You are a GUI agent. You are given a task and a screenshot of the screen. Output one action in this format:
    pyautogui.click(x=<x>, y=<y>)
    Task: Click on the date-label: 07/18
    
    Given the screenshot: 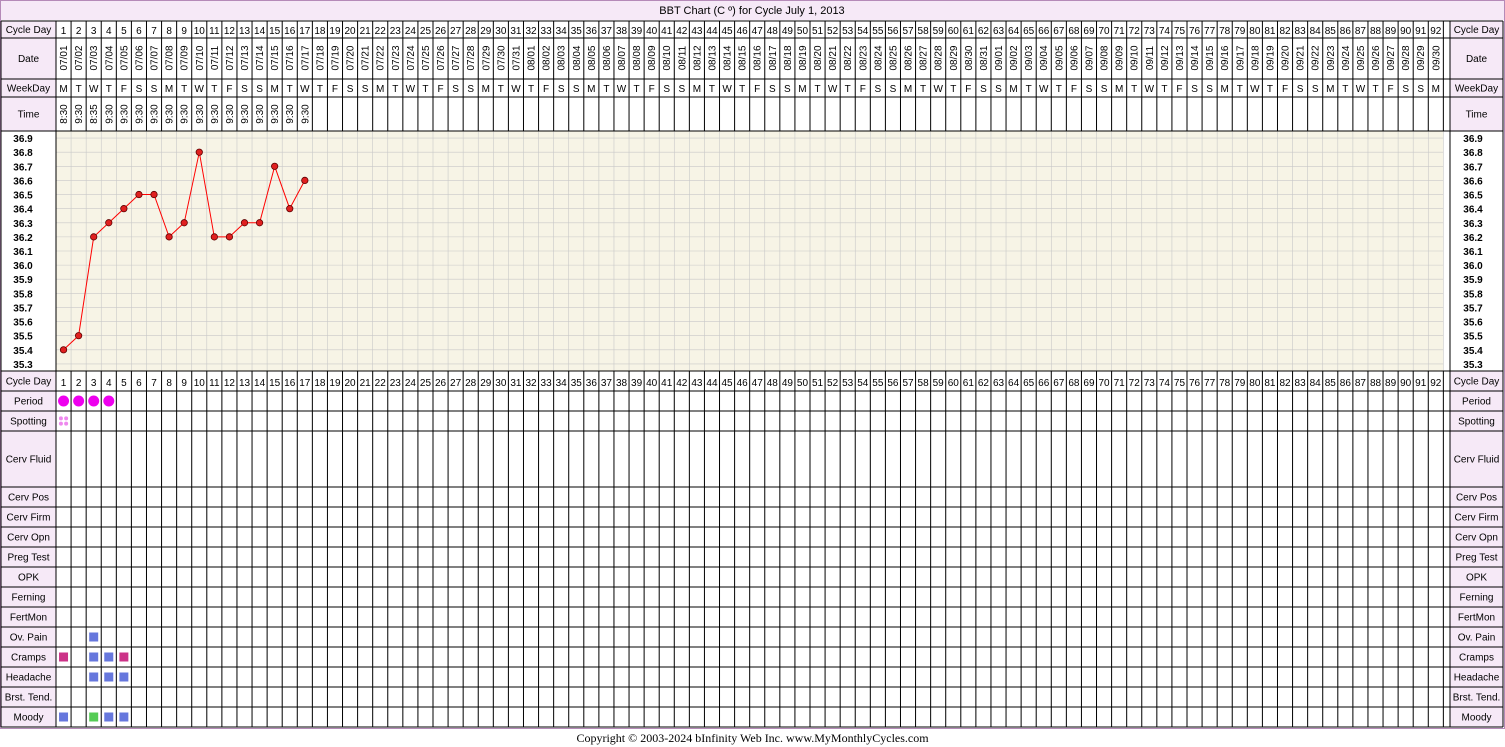 What is the action you would take?
    pyautogui.click(x=320, y=57)
    